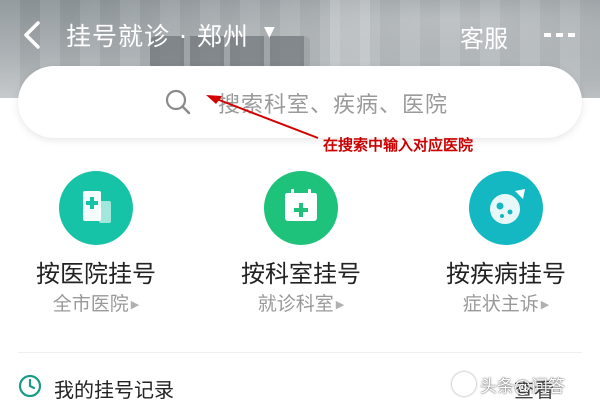  Describe the element at coordinates (114, 390) in the screenshot. I see `my-records-label: 我的挂号记录` at that location.